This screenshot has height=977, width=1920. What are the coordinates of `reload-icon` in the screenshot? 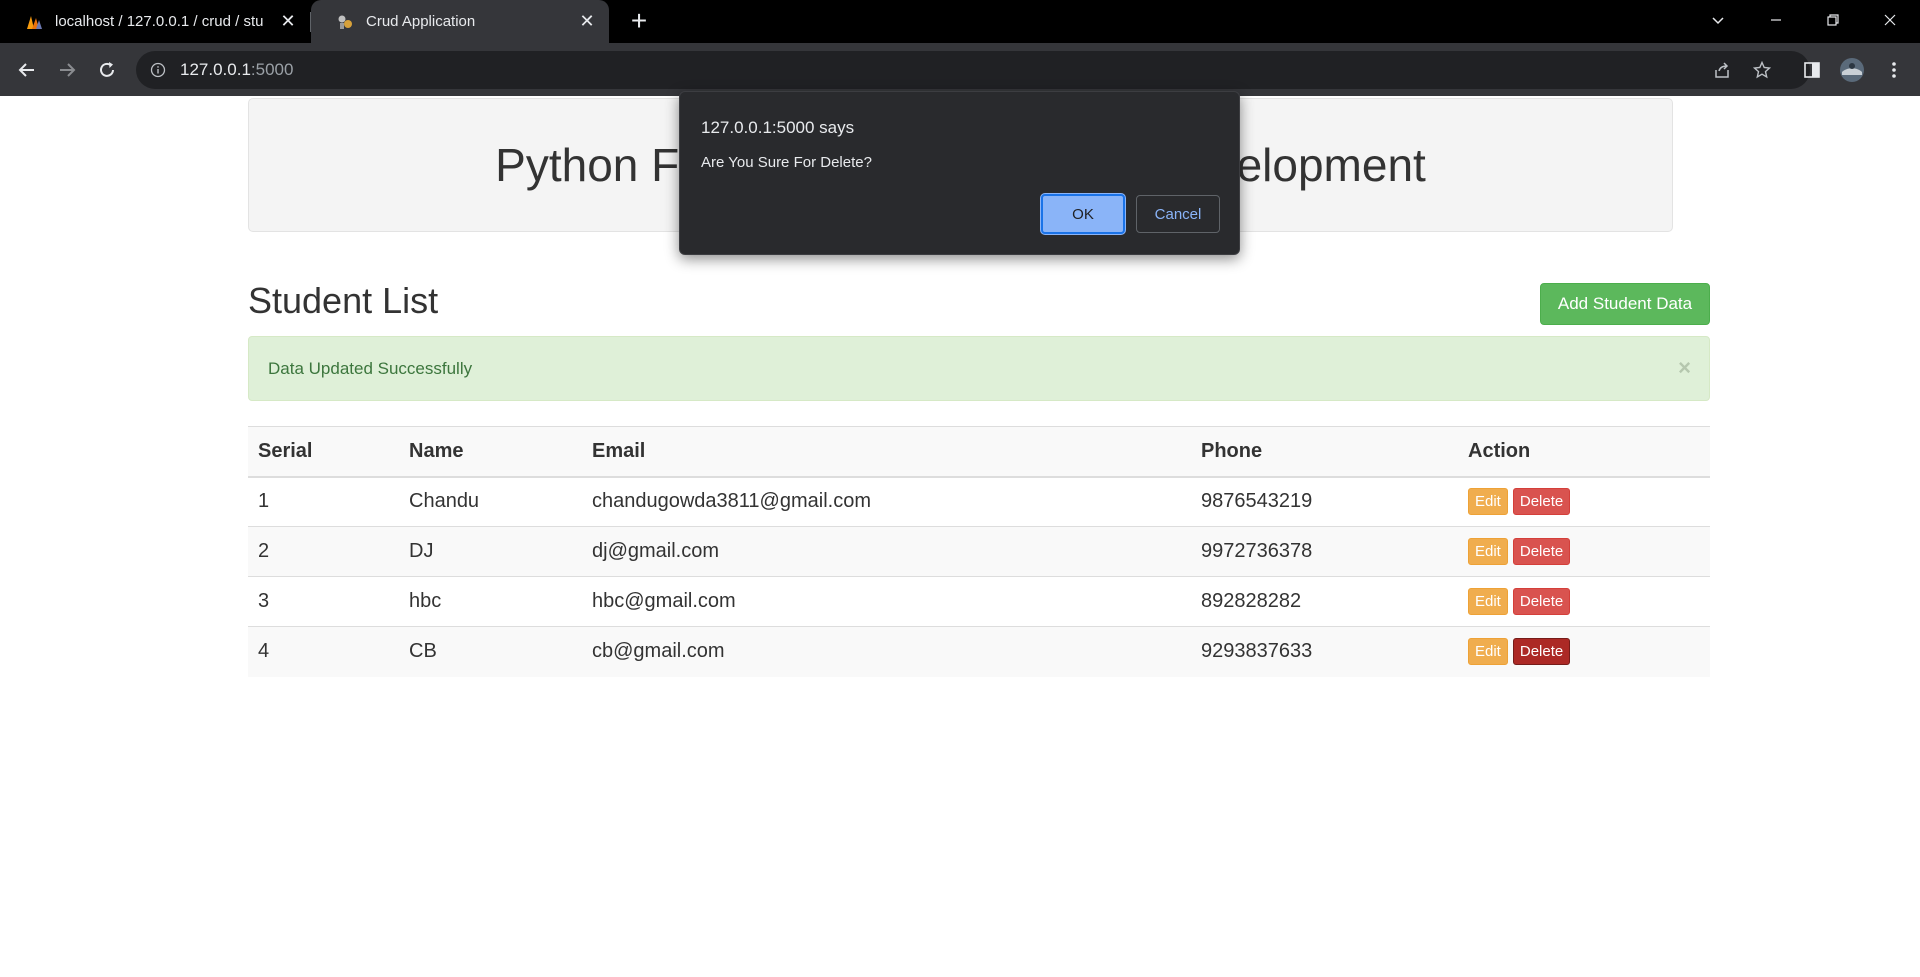 It's located at (107, 70).